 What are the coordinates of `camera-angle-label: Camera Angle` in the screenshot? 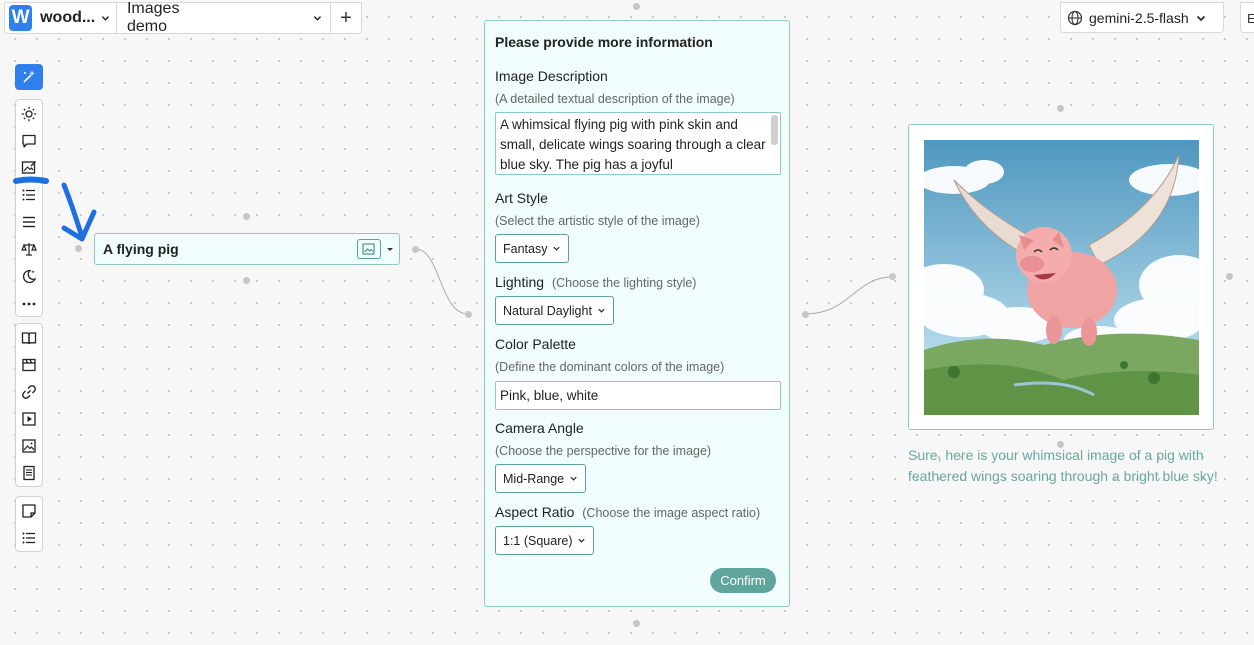 It's located at (539, 428).